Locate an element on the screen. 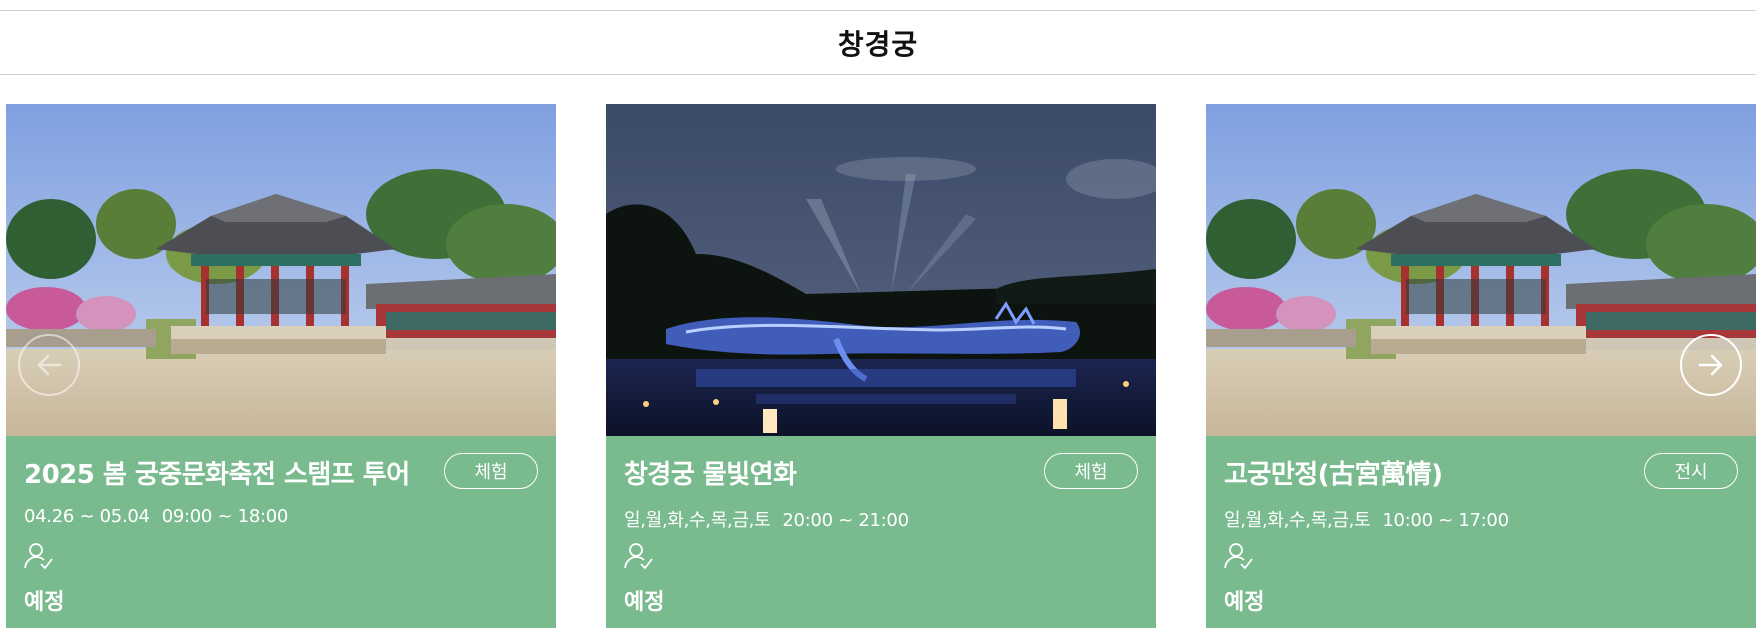 This screenshot has width=1756, height=632. schedule-time: 10:00 ~ 17:00 is located at coordinates (1445, 520).